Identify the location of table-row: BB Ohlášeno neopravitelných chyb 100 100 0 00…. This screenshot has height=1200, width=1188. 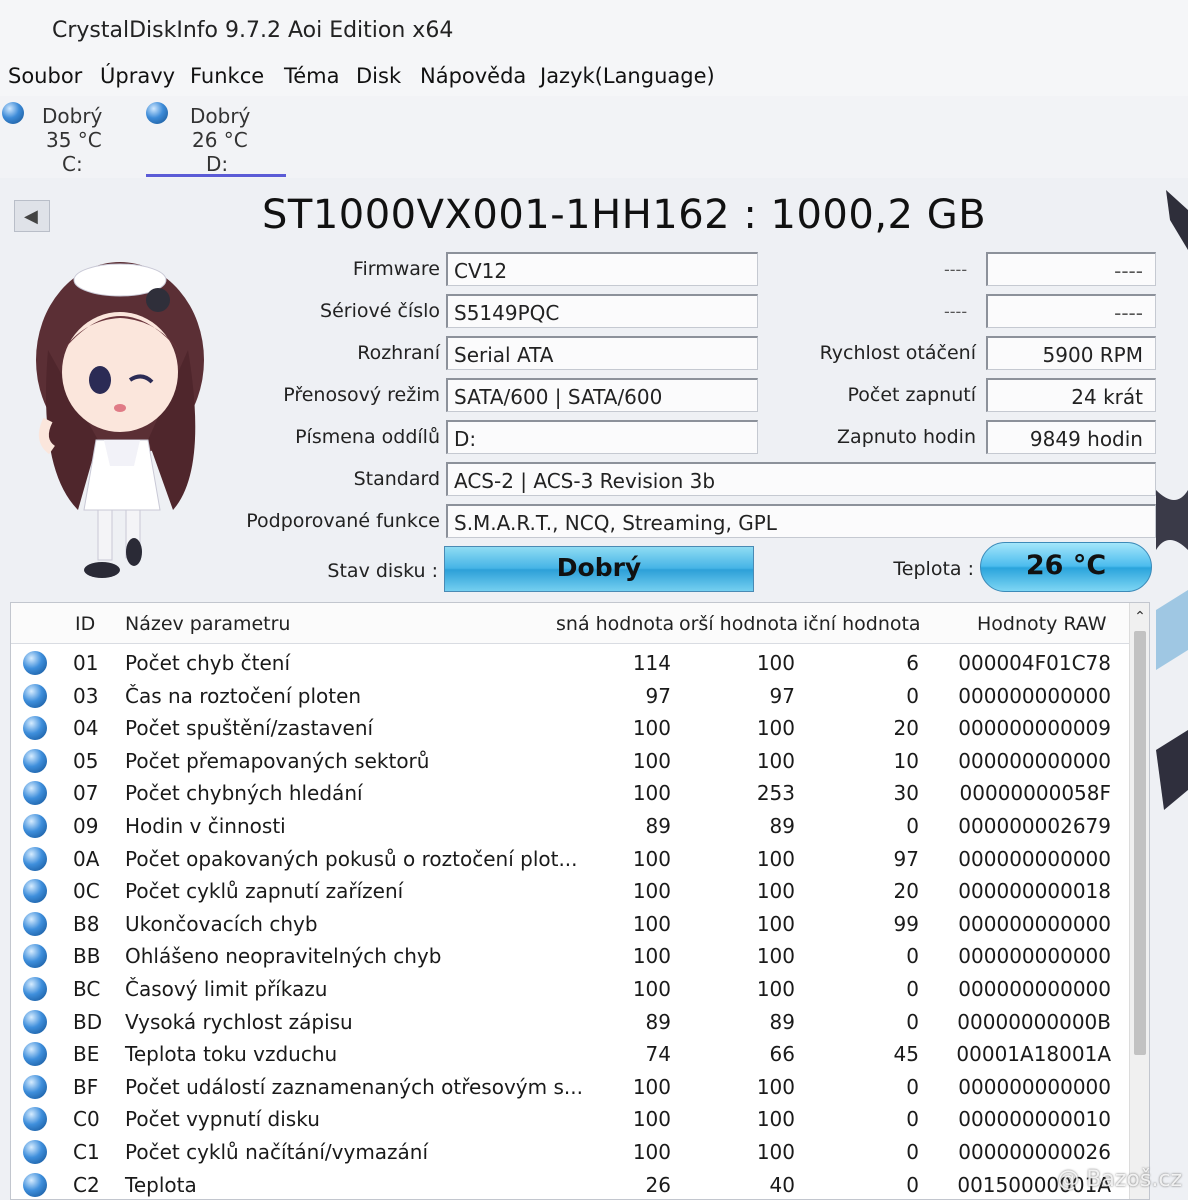
(570, 956).